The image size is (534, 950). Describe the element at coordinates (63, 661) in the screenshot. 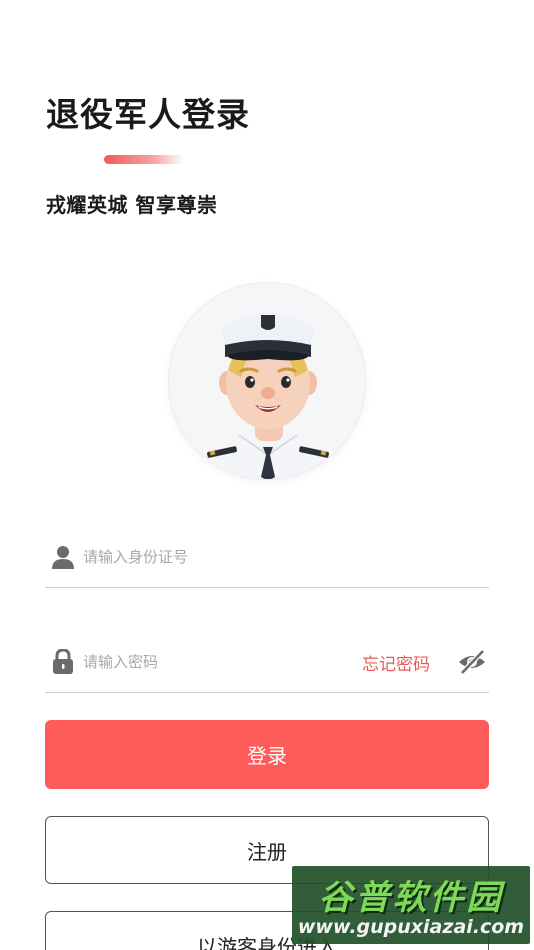

I see `lock-icon` at that location.